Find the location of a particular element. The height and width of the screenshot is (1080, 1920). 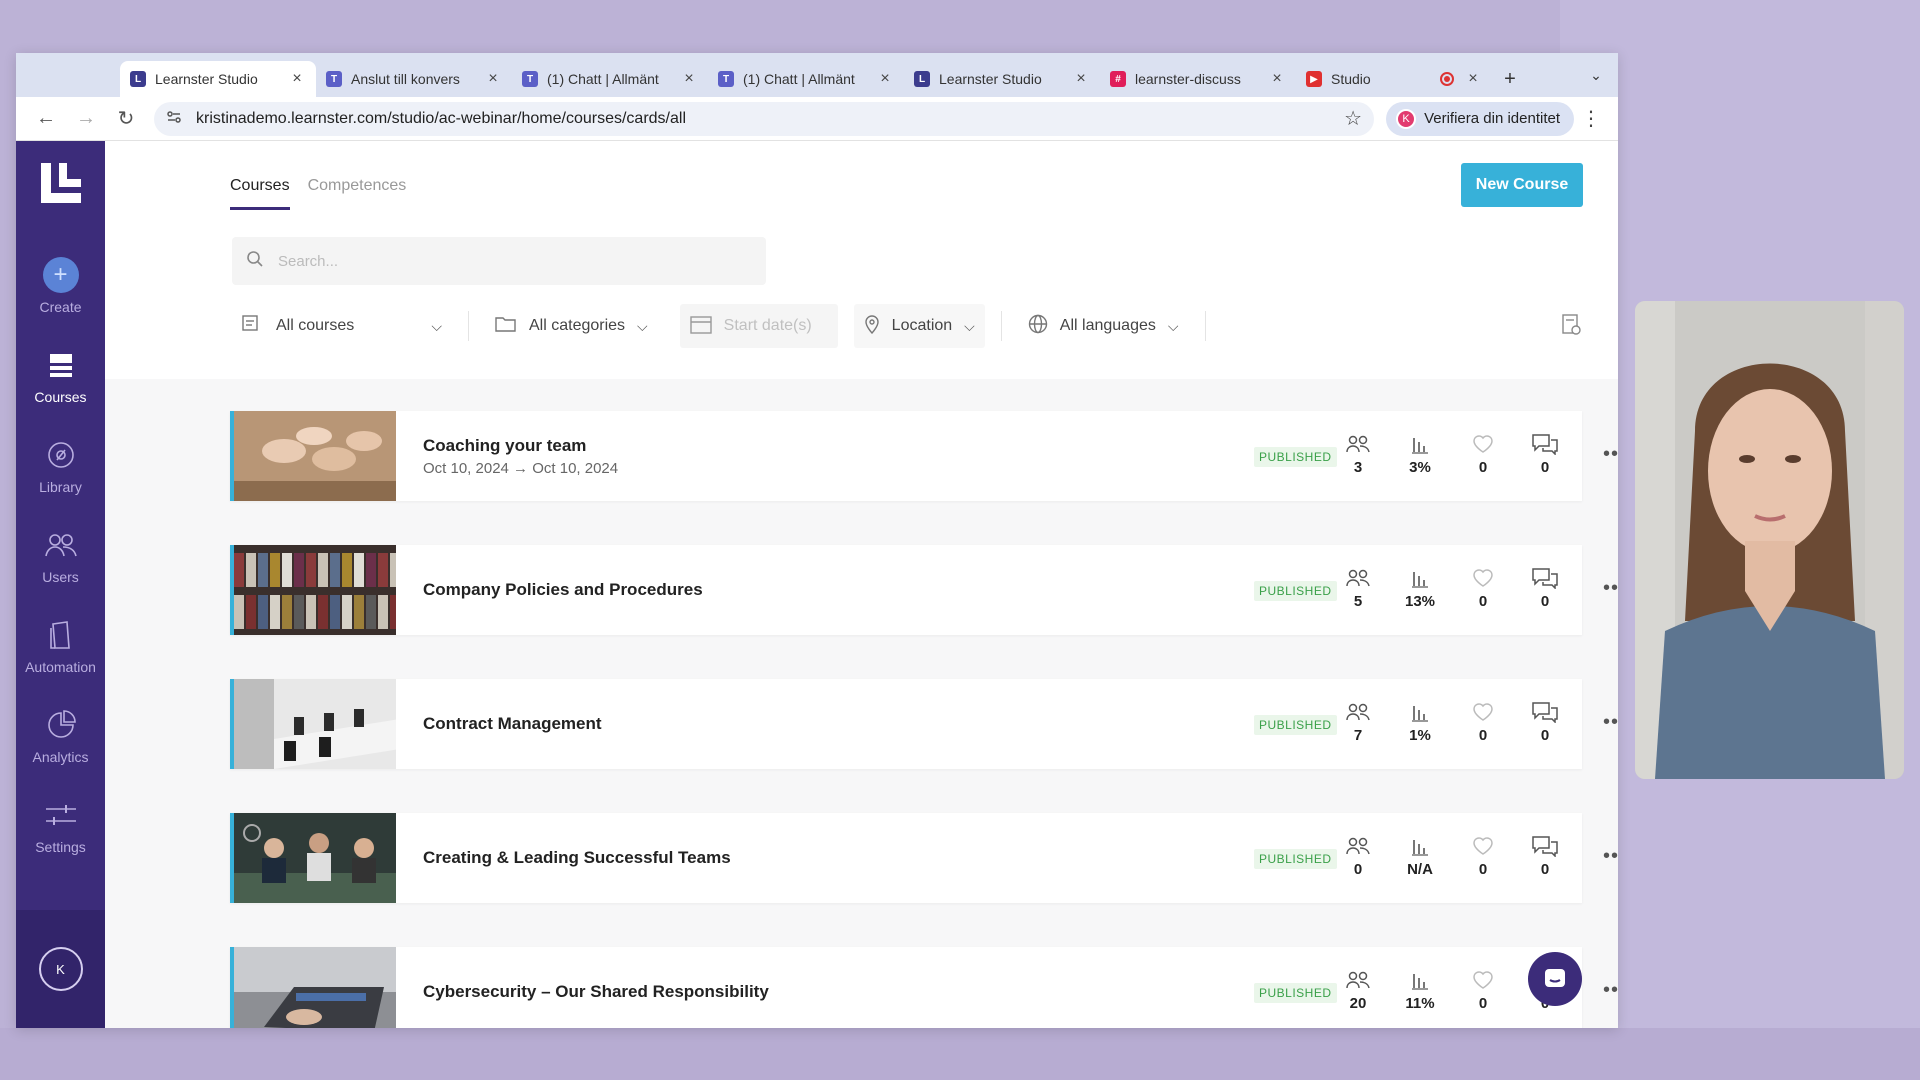

tab-competences: Competences is located at coordinates (357, 193).